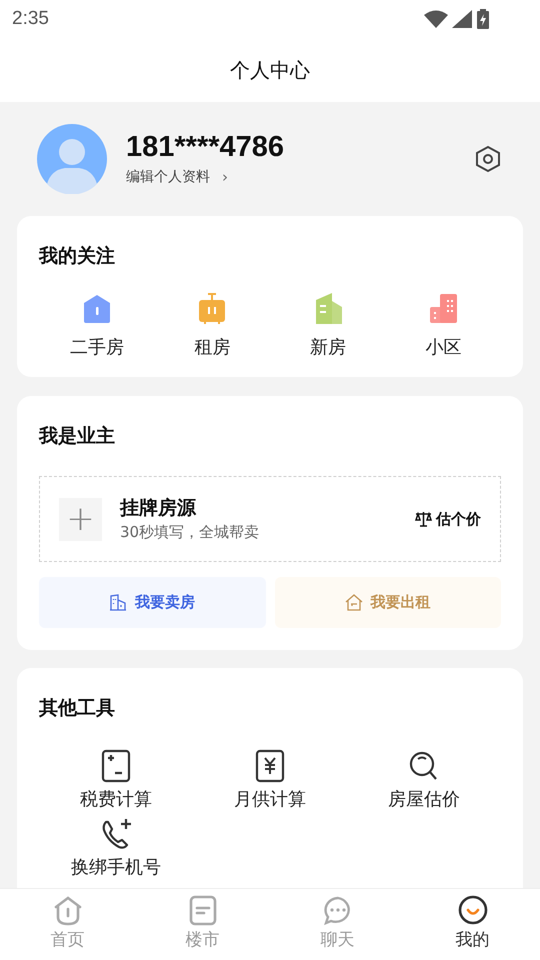 Image resolution: width=540 pixels, height=960 pixels. What do you see at coordinates (168, 177) in the screenshot?
I see `edit-profile-link: 编辑个人资料` at bounding box center [168, 177].